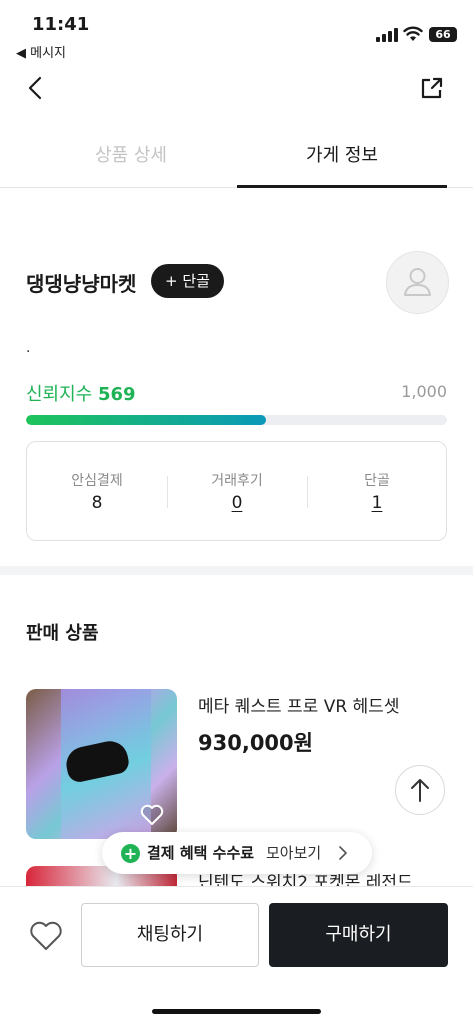 This screenshot has height=1024, width=473. What do you see at coordinates (342, 158) in the screenshot?
I see `tab-store-info: 가게 정보` at bounding box center [342, 158].